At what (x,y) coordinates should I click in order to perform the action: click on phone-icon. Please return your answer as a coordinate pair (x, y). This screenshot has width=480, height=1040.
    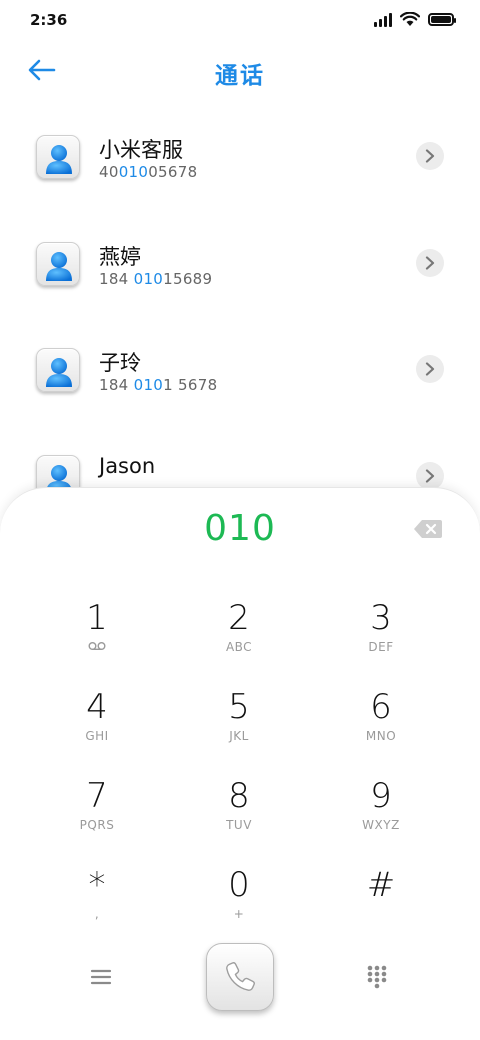
    Looking at the image, I should click on (240, 976).